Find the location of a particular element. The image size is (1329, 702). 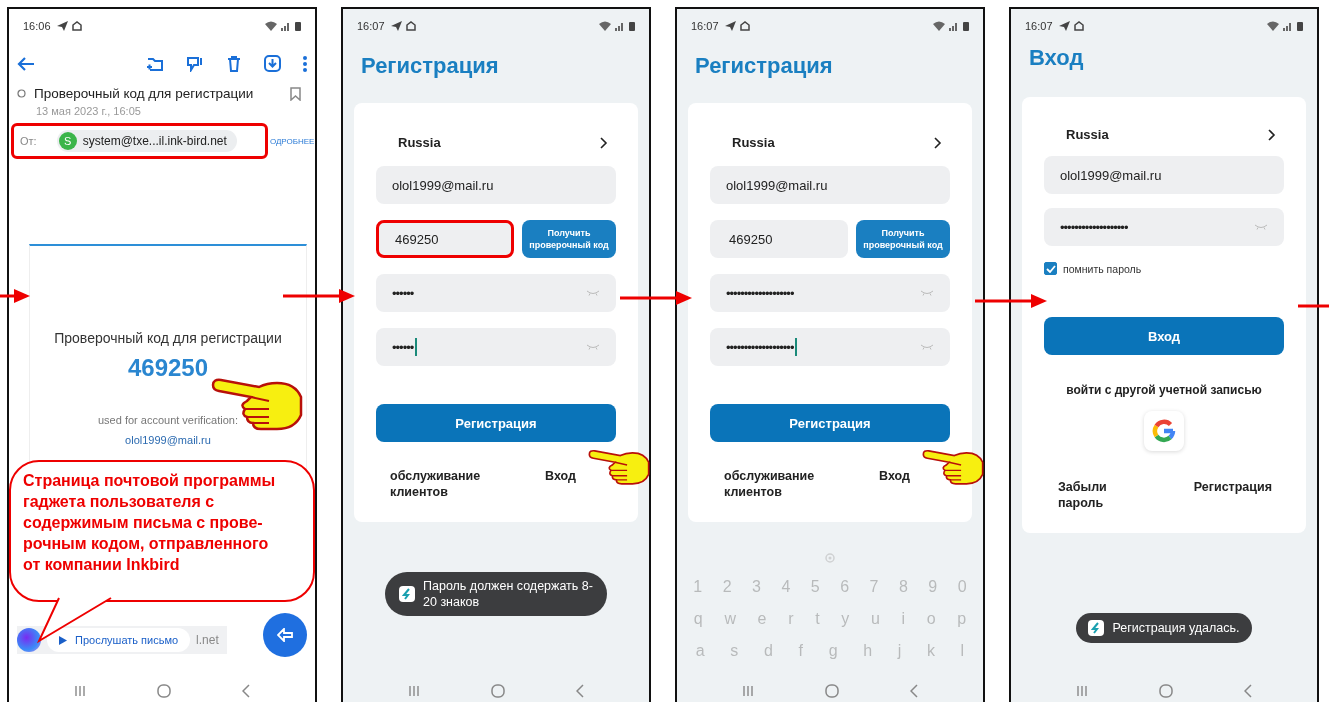

keyboard-key: o is located at coordinates (931, 619).